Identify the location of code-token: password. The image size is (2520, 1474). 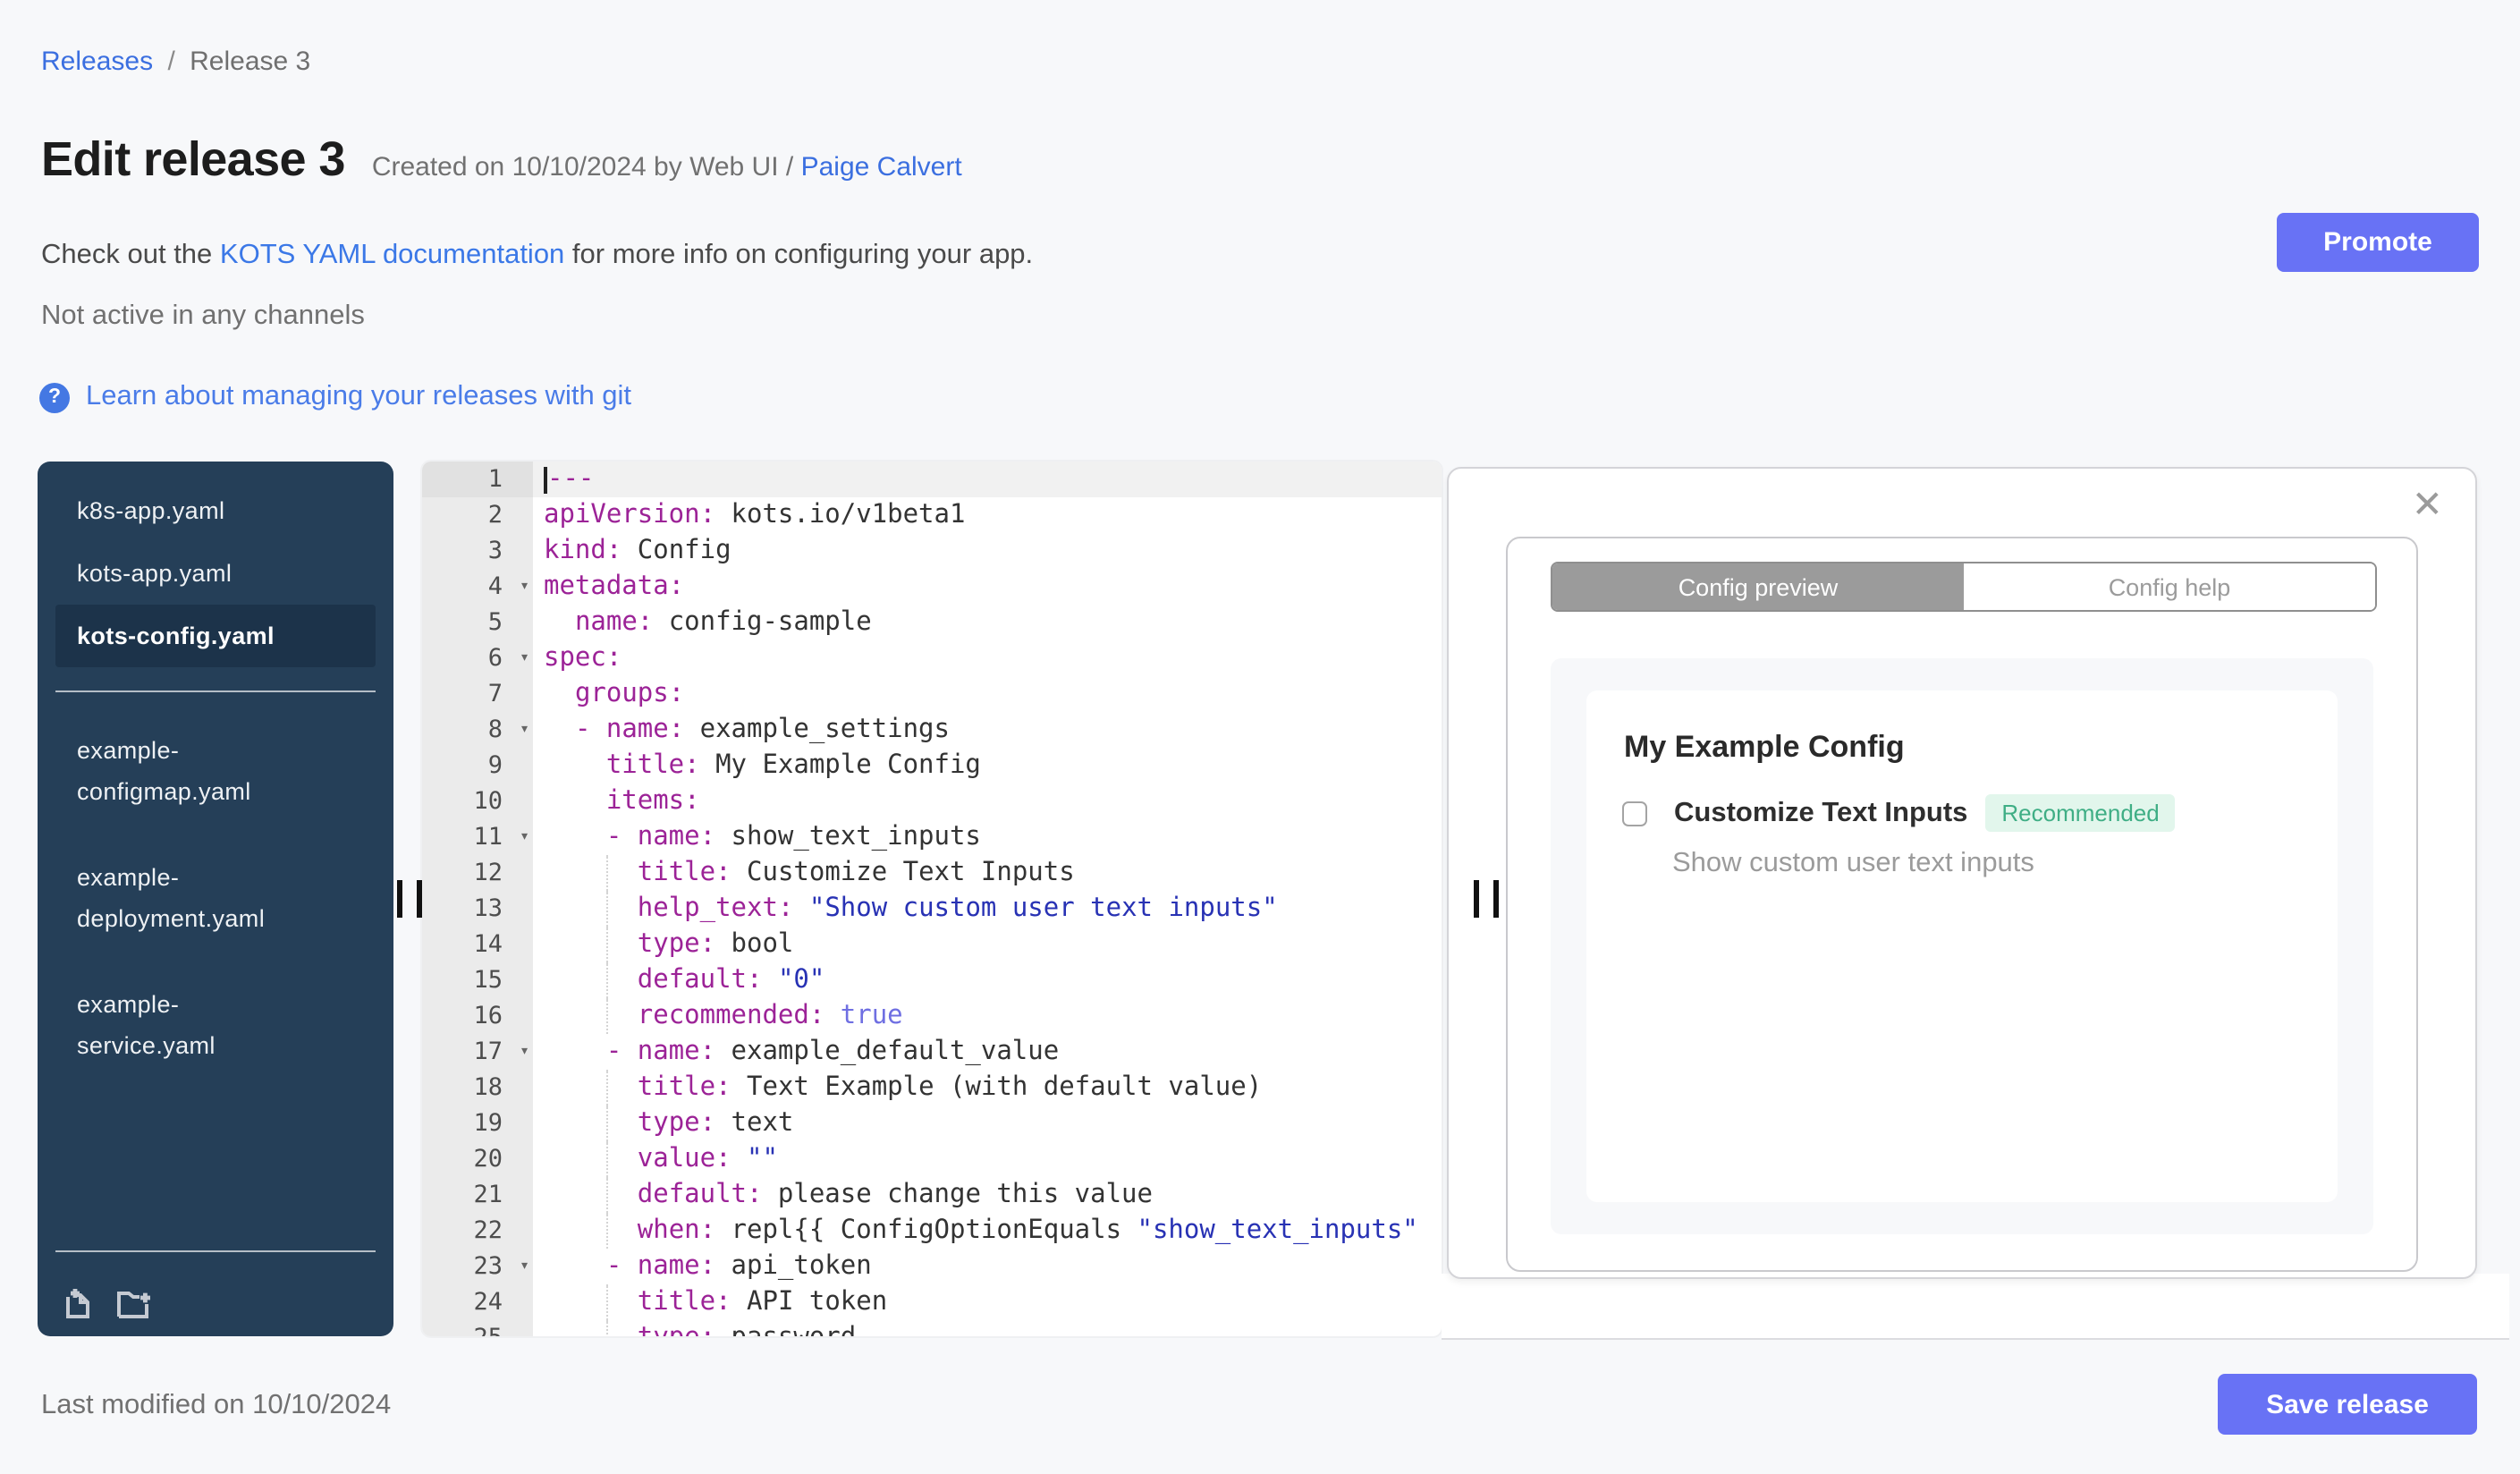
(786, 1330).